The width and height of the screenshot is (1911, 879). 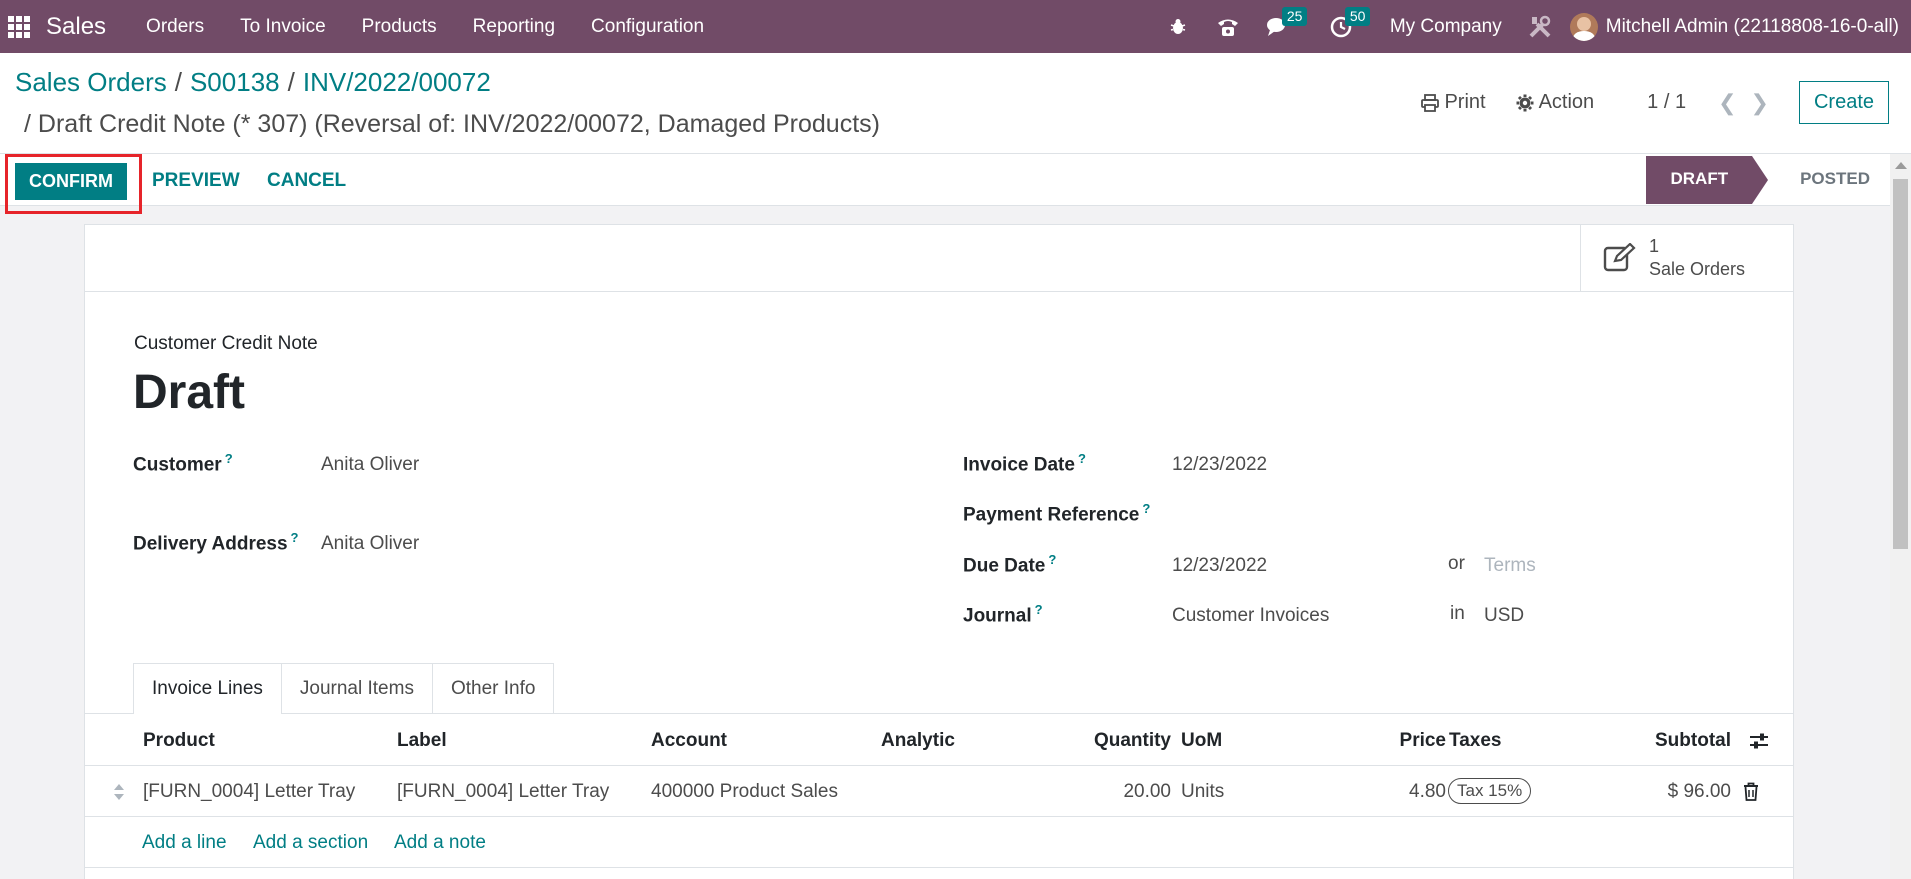 What do you see at coordinates (1510, 566) in the screenshot?
I see `payment-terms-field: Terms` at bounding box center [1510, 566].